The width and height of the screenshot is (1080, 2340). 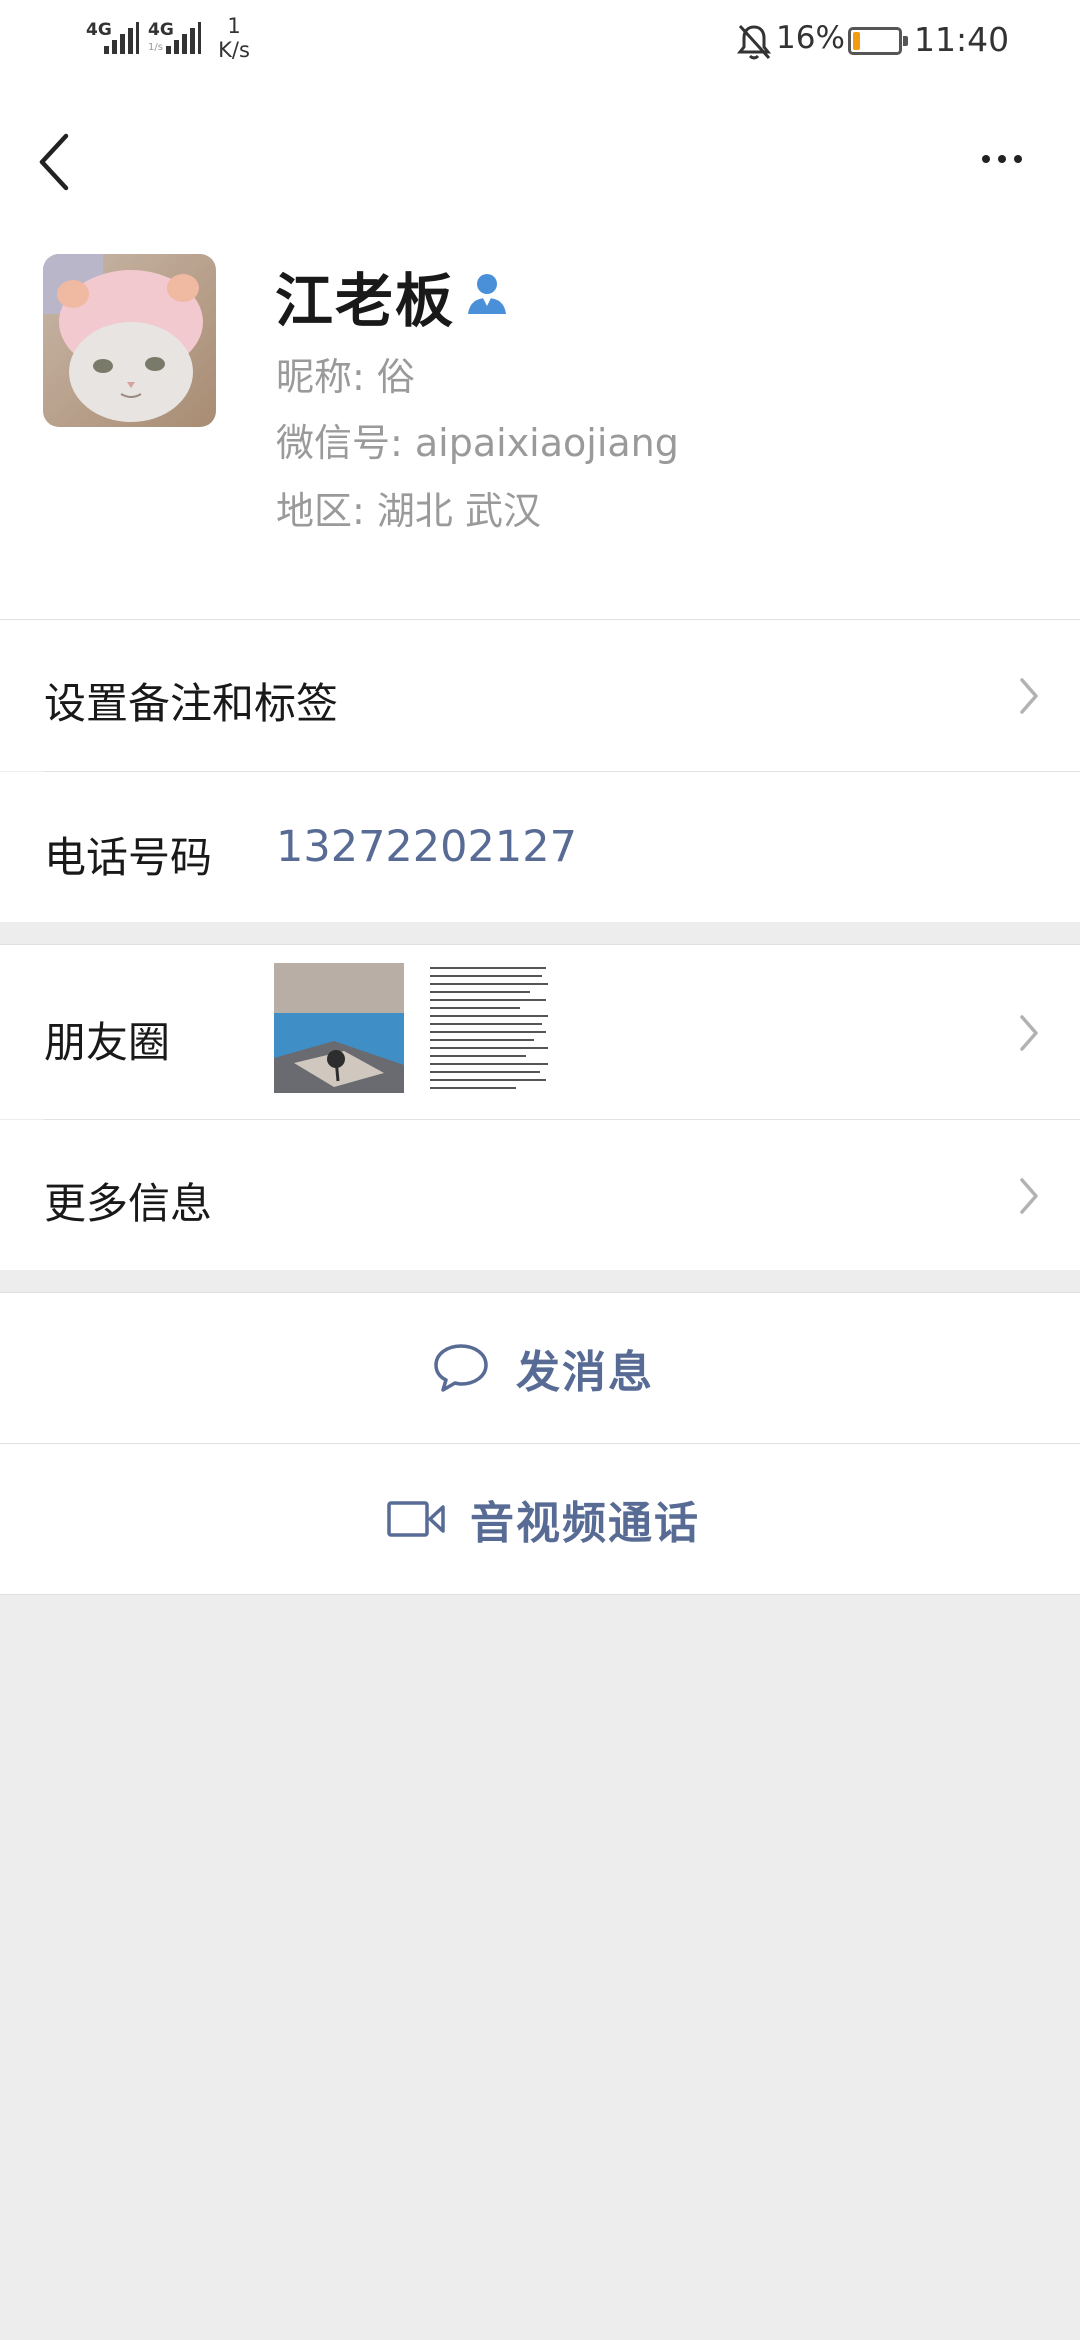 I want to click on remark-tags-row: 设置备注和标签, so click(x=540, y=695).